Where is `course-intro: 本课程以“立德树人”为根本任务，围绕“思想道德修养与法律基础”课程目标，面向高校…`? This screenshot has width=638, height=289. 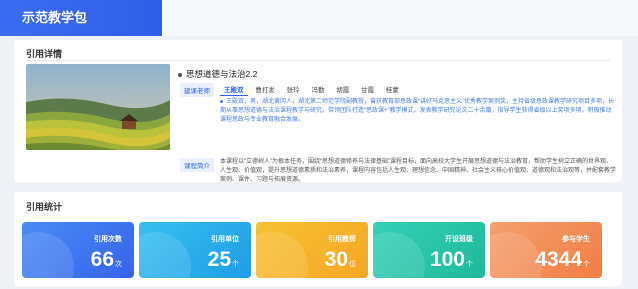 course-intro: 本课程以“立德树人”为根本任务，围绕“思想道德修养与法律基础”课程目标，面向高校… is located at coordinates (418, 171).